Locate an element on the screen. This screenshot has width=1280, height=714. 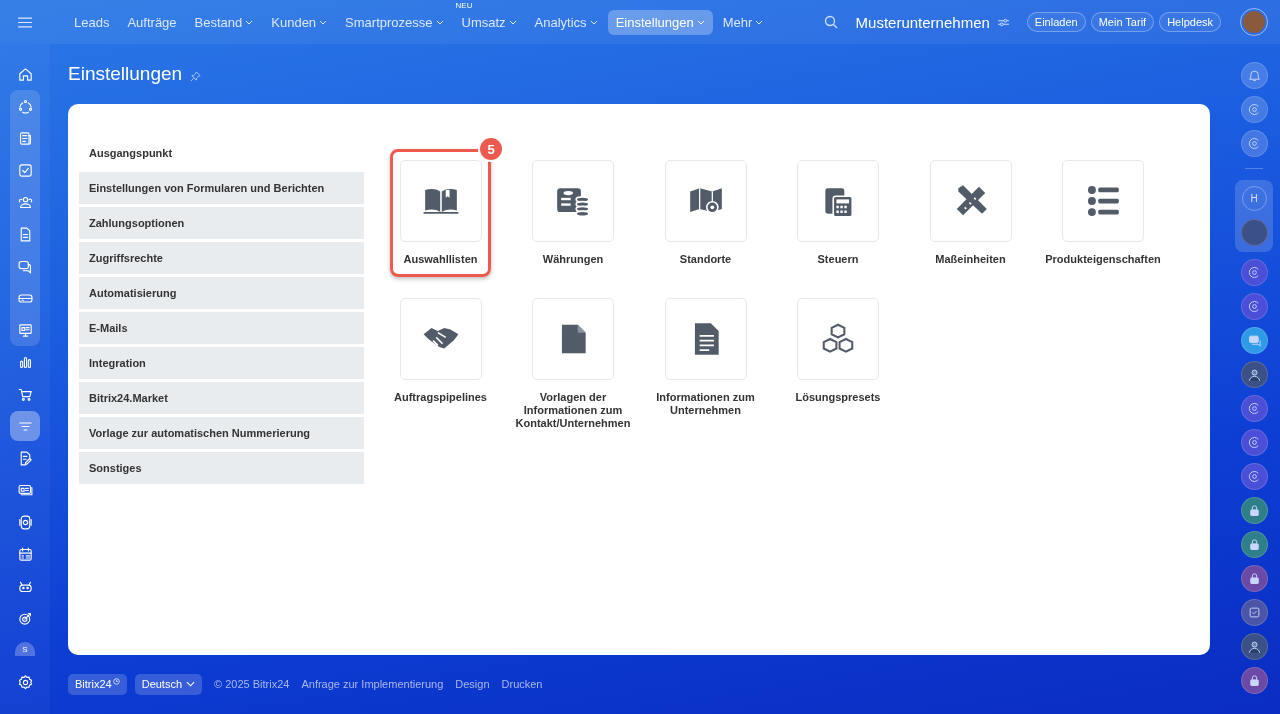
footer-link: Anfrage zur Implementierung is located at coordinates (372, 684).